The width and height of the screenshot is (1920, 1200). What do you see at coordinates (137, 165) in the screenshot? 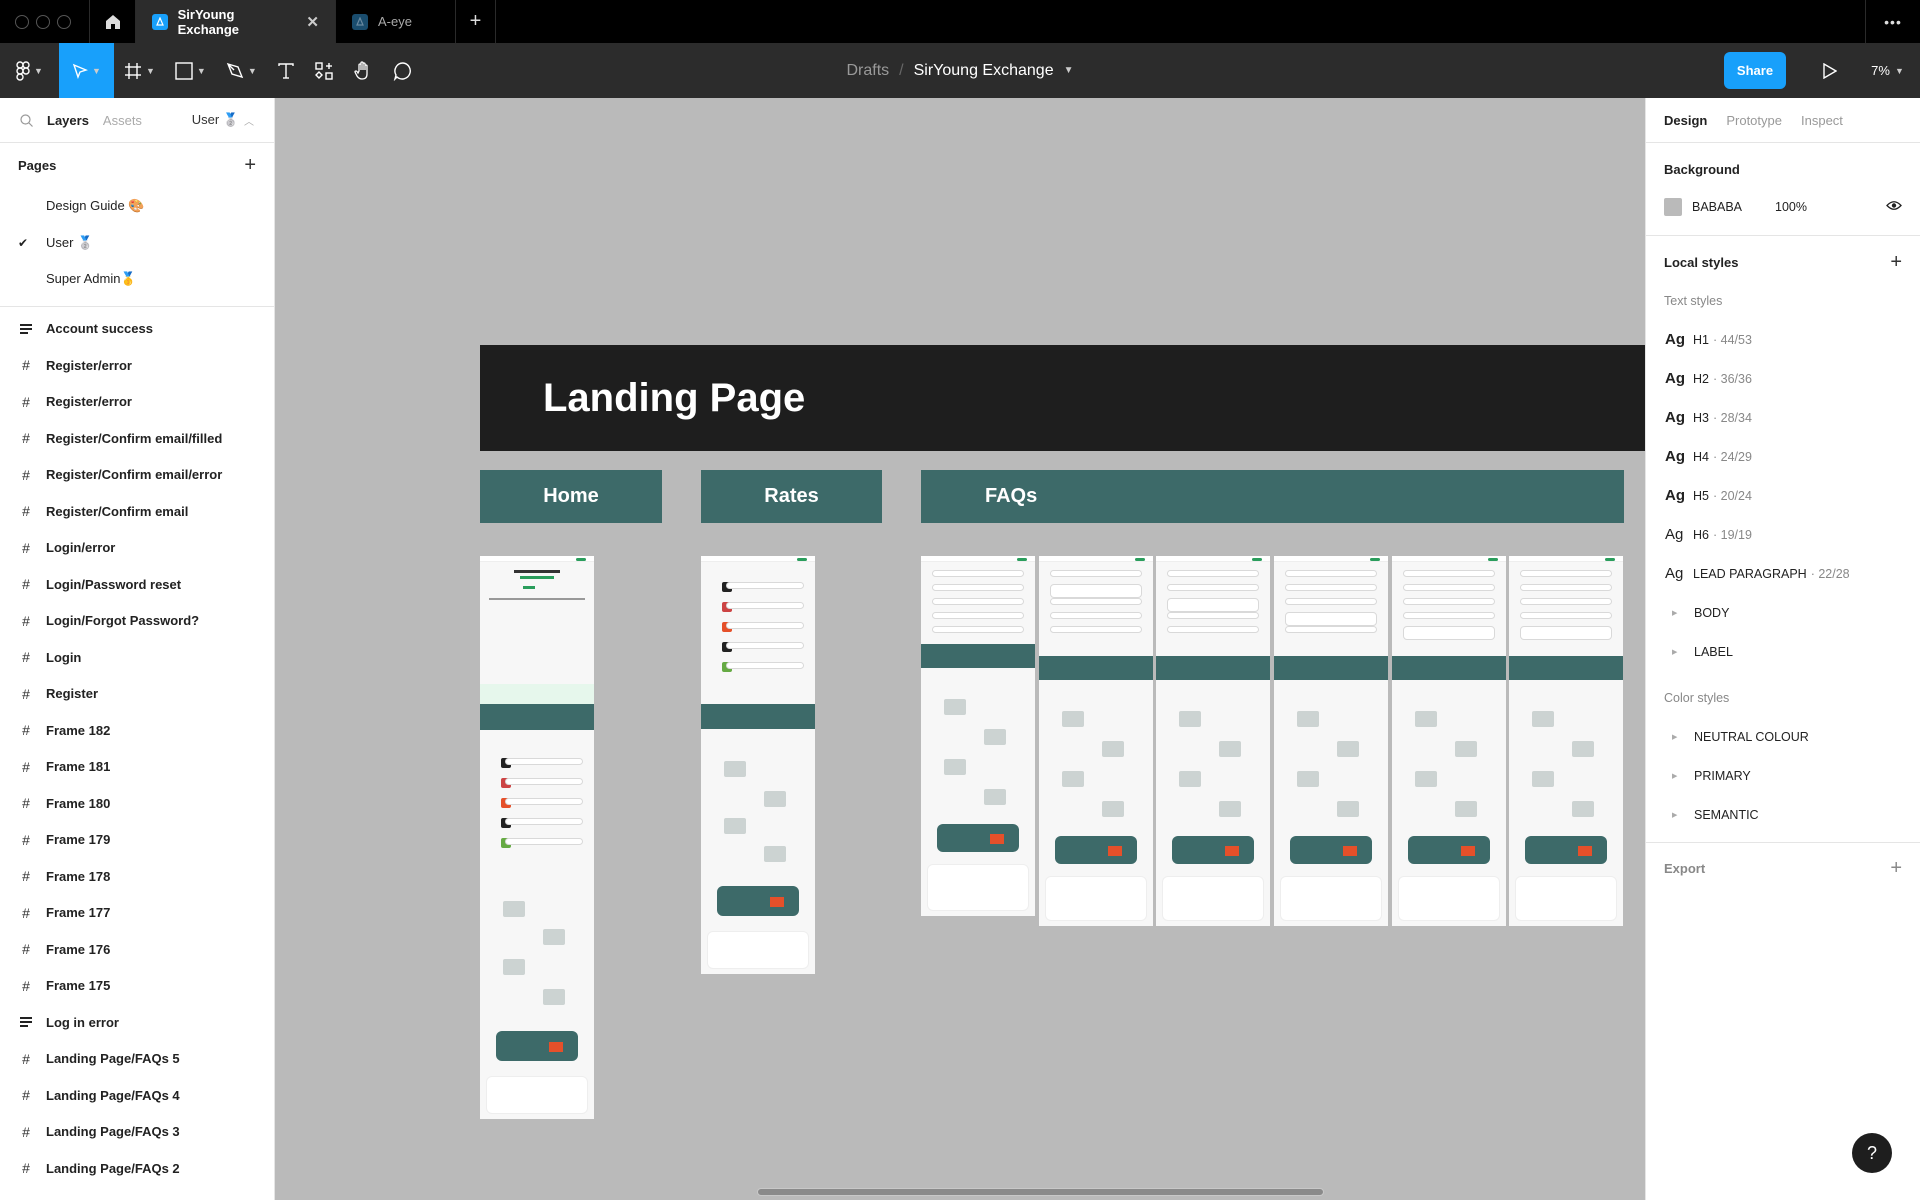
I see `pages-header: Pages +` at bounding box center [137, 165].